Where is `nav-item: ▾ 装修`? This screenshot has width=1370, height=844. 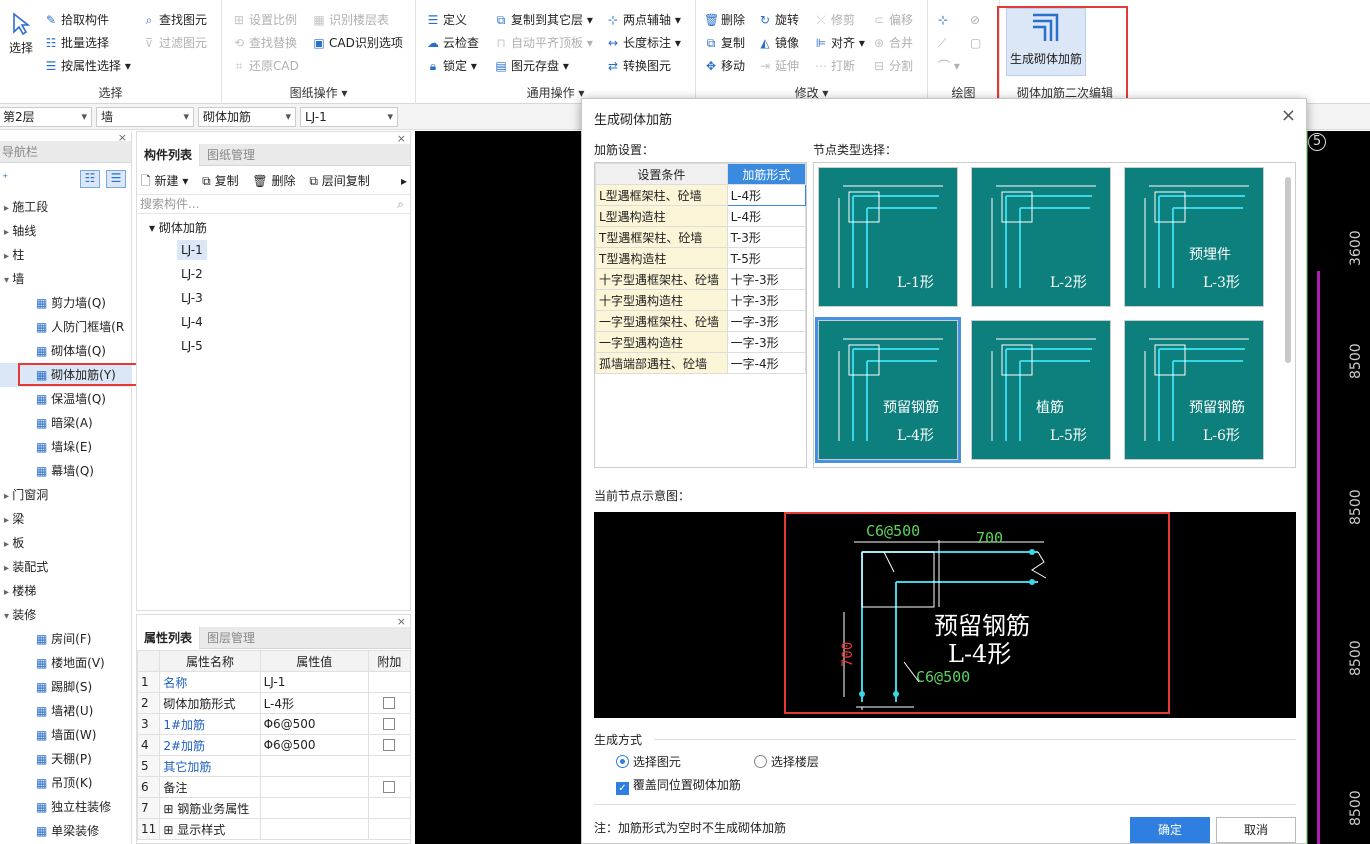 nav-item: ▾ 装修 is located at coordinates (66, 615).